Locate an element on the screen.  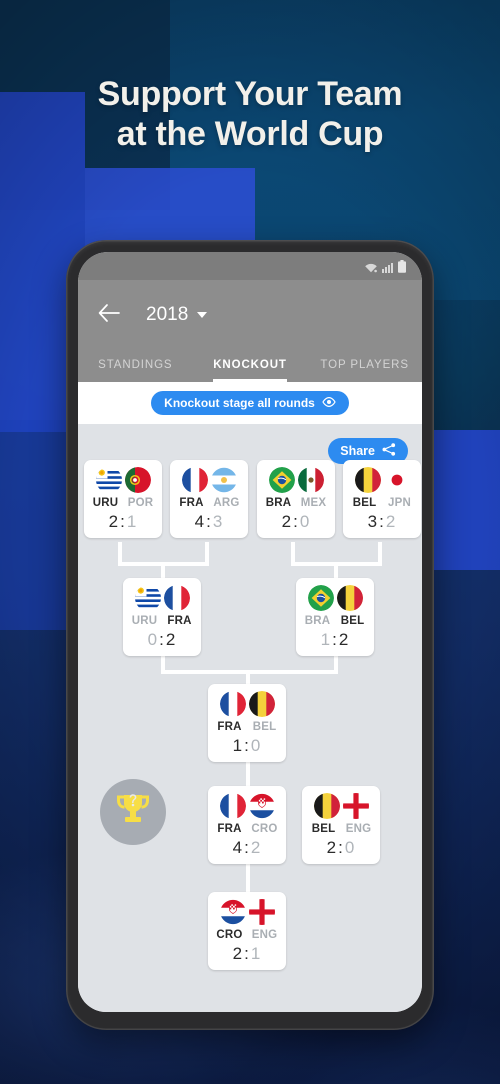
match-card: BRA MEX 2:0 is located at coordinates (296, 499).